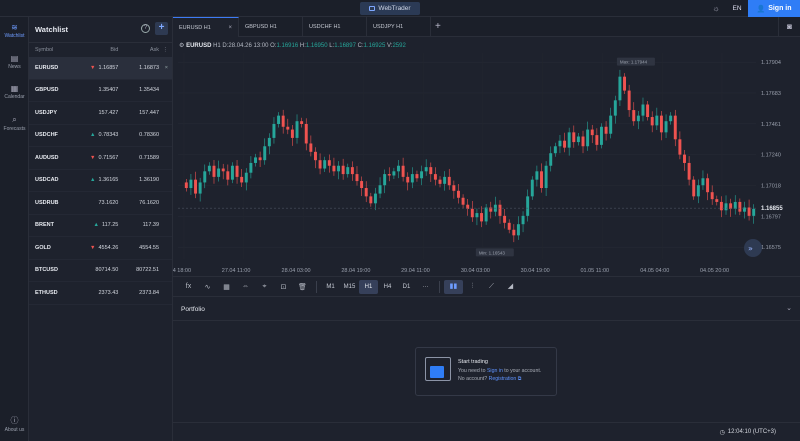 The image size is (800, 441). Describe the element at coordinates (472, 371) in the screenshot. I see `text-pre: You need to` at that location.